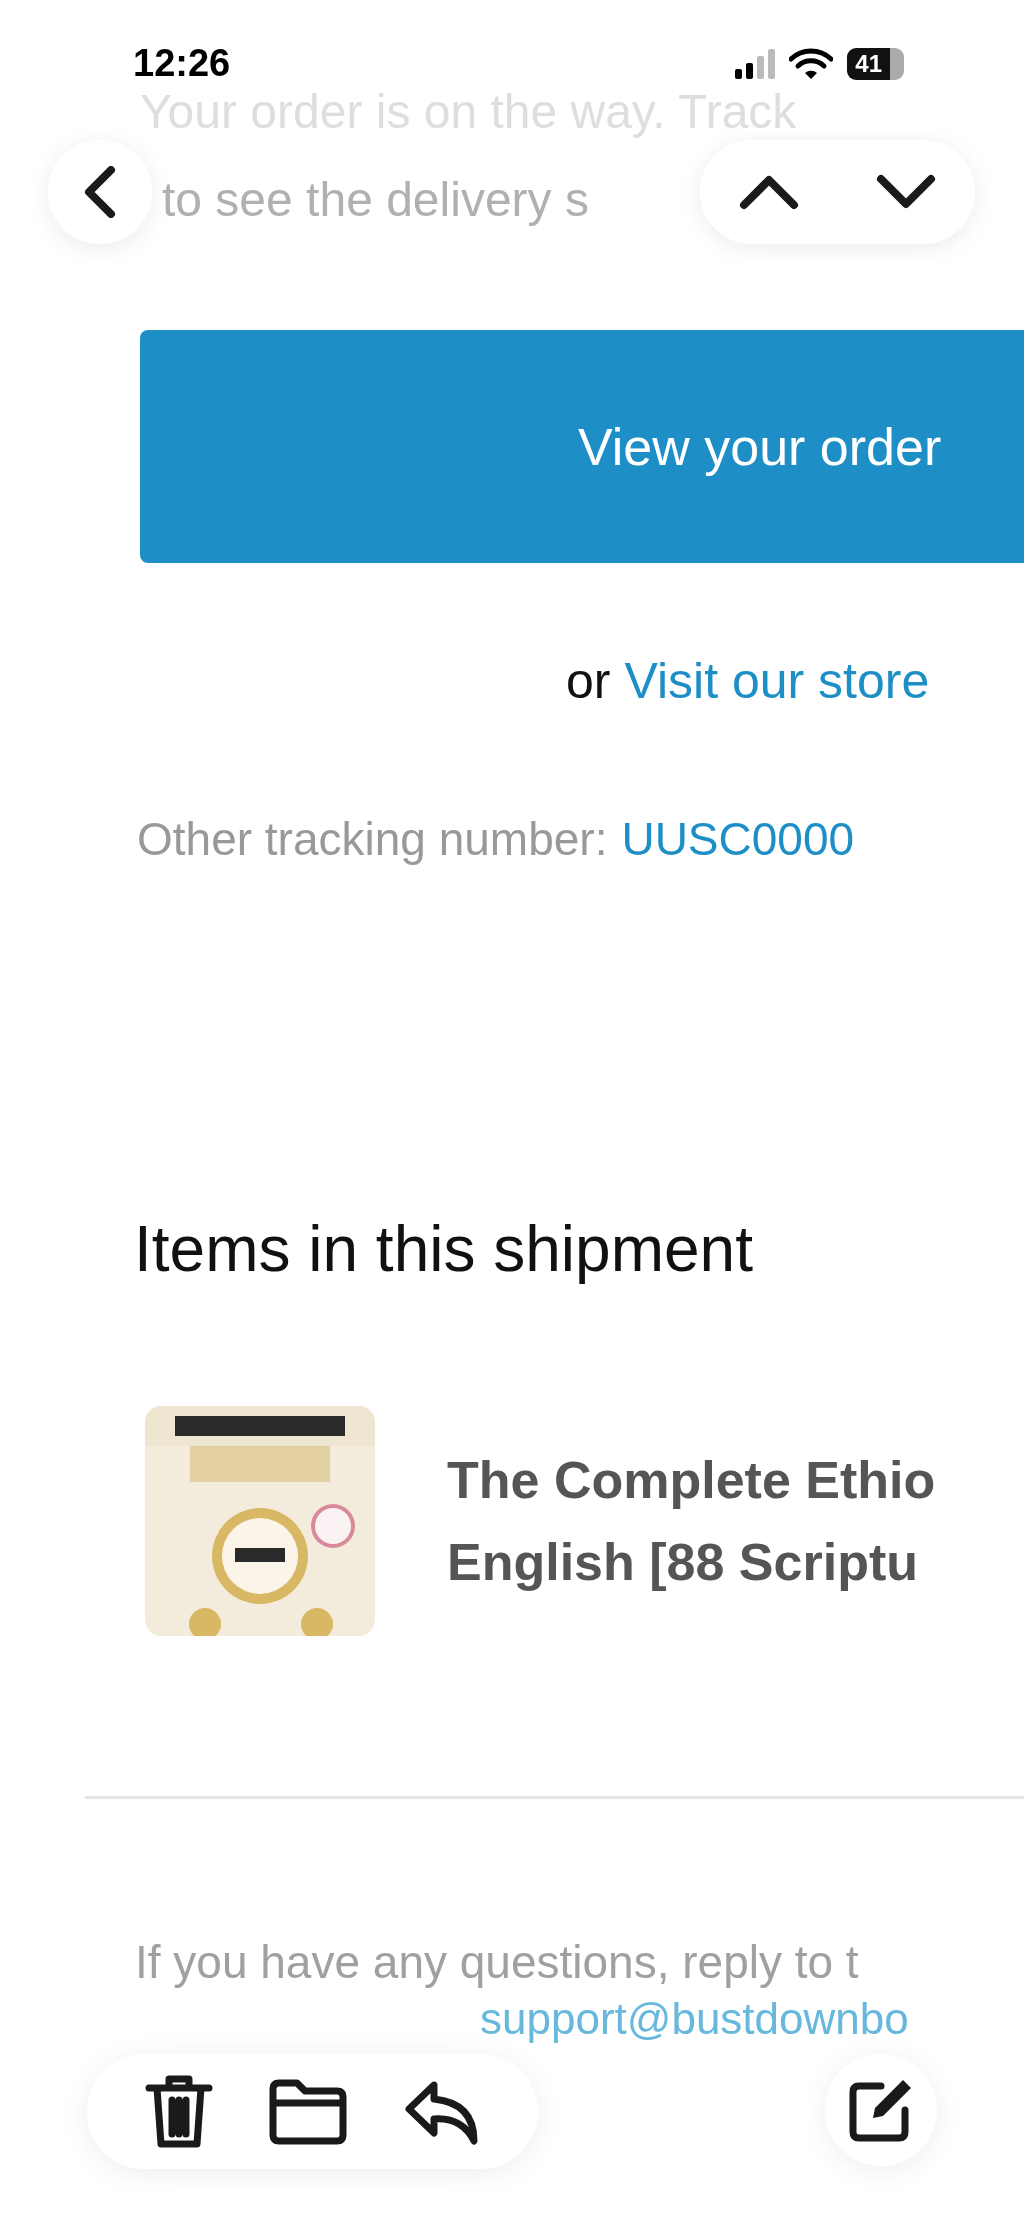  What do you see at coordinates (683, 1562) in the screenshot?
I see `item-title: English [88 Scriptu` at bounding box center [683, 1562].